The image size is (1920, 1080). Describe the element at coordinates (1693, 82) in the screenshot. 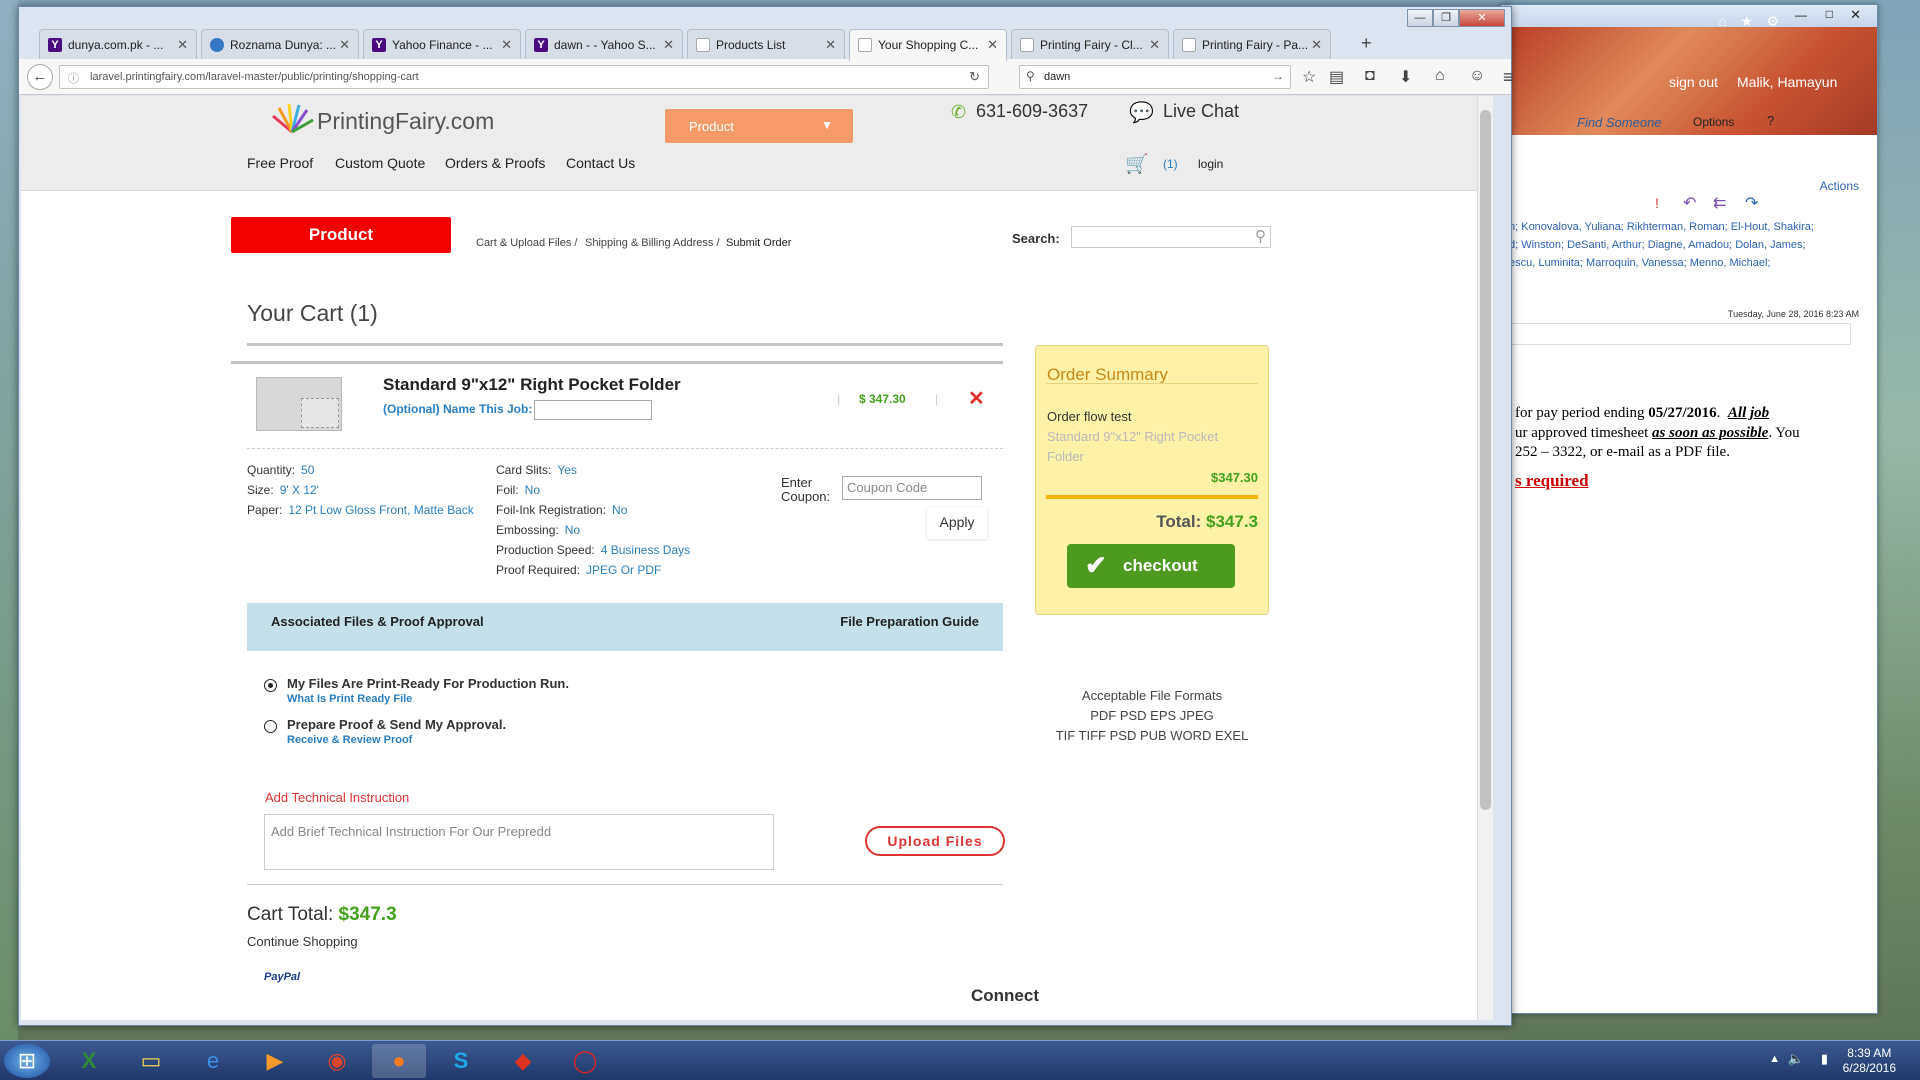

I see `sign-out-link: sign out` at that location.